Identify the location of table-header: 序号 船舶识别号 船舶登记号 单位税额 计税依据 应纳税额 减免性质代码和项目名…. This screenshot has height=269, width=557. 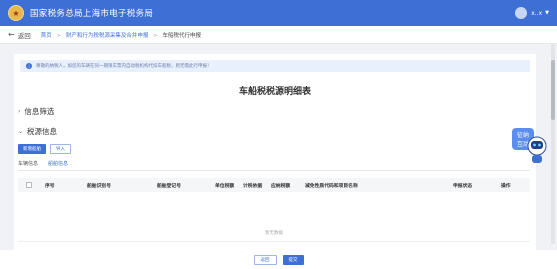
(274, 185).